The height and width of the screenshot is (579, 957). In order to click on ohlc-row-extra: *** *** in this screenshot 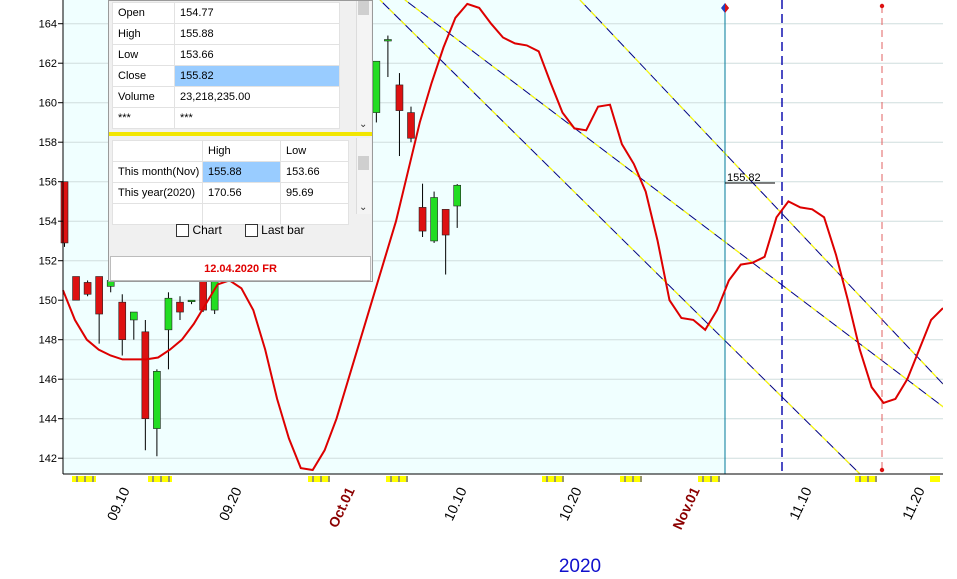, I will do `click(226, 118)`.